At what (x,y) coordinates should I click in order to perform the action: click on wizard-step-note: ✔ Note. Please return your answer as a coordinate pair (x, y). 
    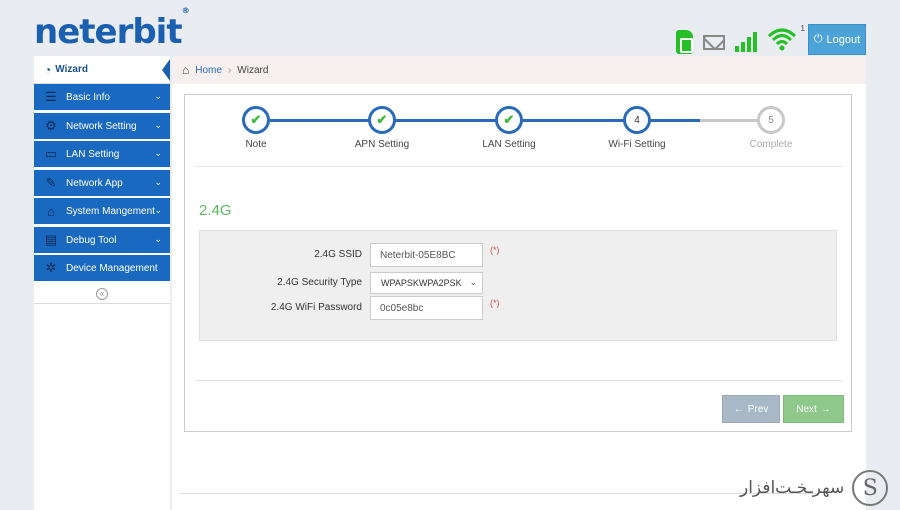
    Looking at the image, I should click on (256, 128).